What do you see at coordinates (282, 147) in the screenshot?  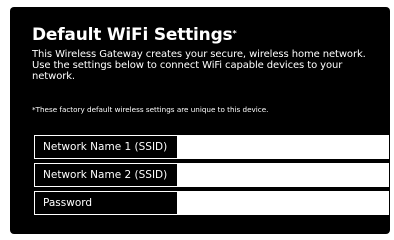 I see `ssid1-input` at bounding box center [282, 147].